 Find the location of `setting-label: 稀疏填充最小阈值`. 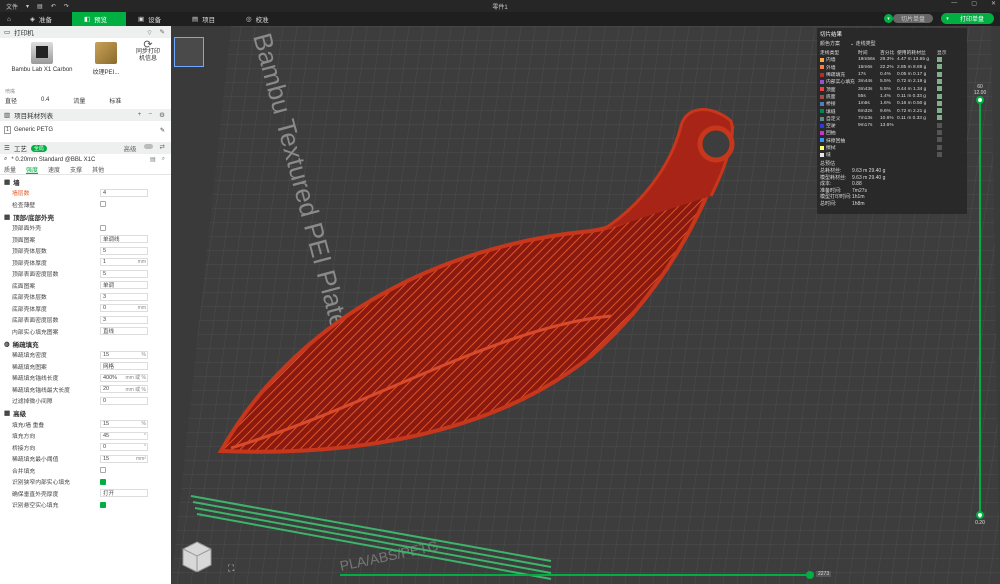

setting-label: 稀疏填充最小阈值 is located at coordinates (35, 460).